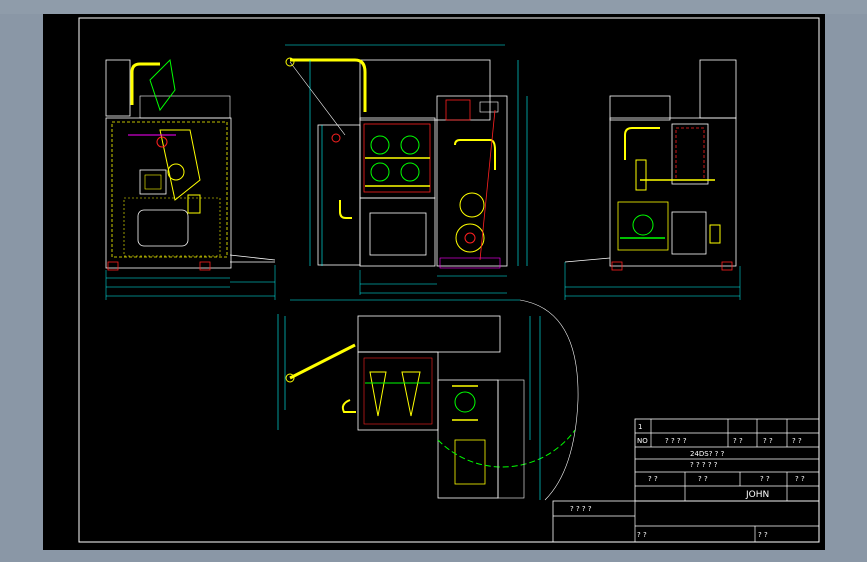  What do you see at coordinates (707, 454) in the screenshot?
I see `drawing-code: 24DS? ? ?` at bounding box center [707, 454].